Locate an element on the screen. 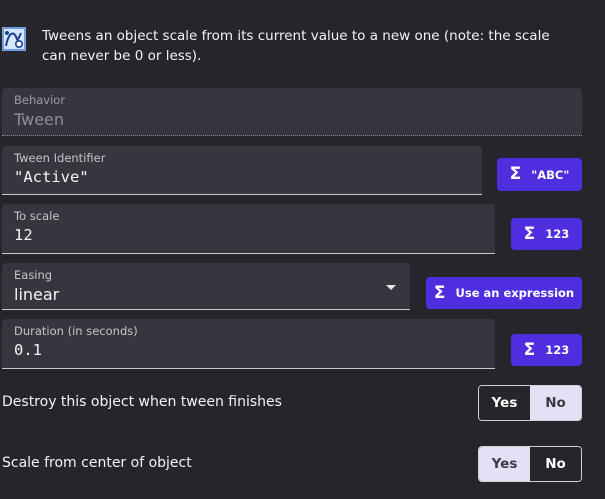 The image size is (605, 499). duration-label: Duration (in seconds) is located at coordinates (76, 331).